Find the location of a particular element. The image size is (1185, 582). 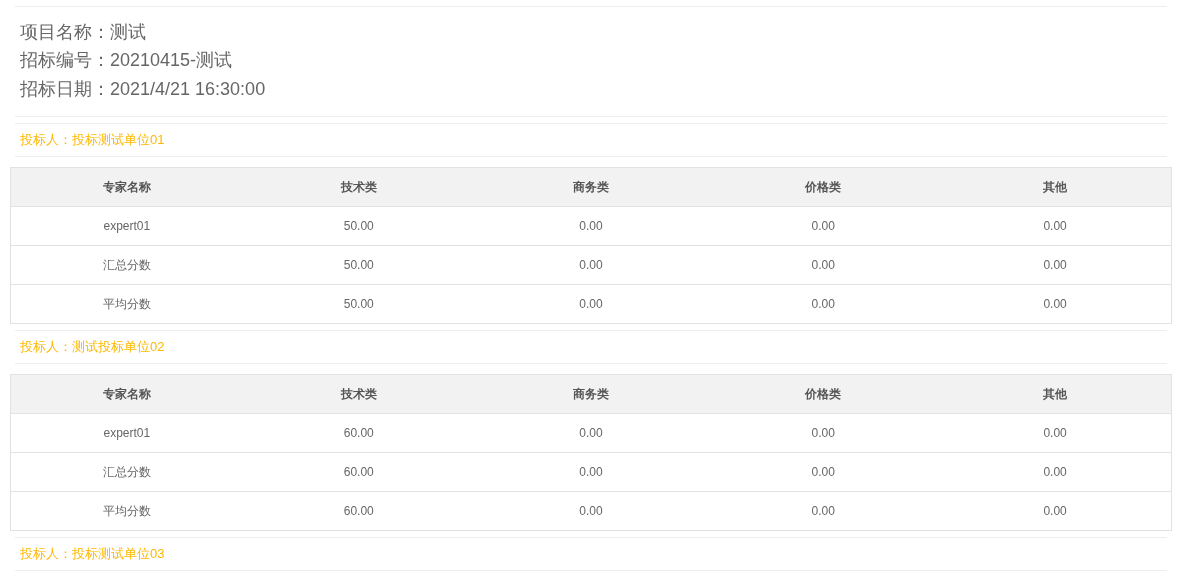

field-label: 项目名称： is located at coordinates (65, 32).